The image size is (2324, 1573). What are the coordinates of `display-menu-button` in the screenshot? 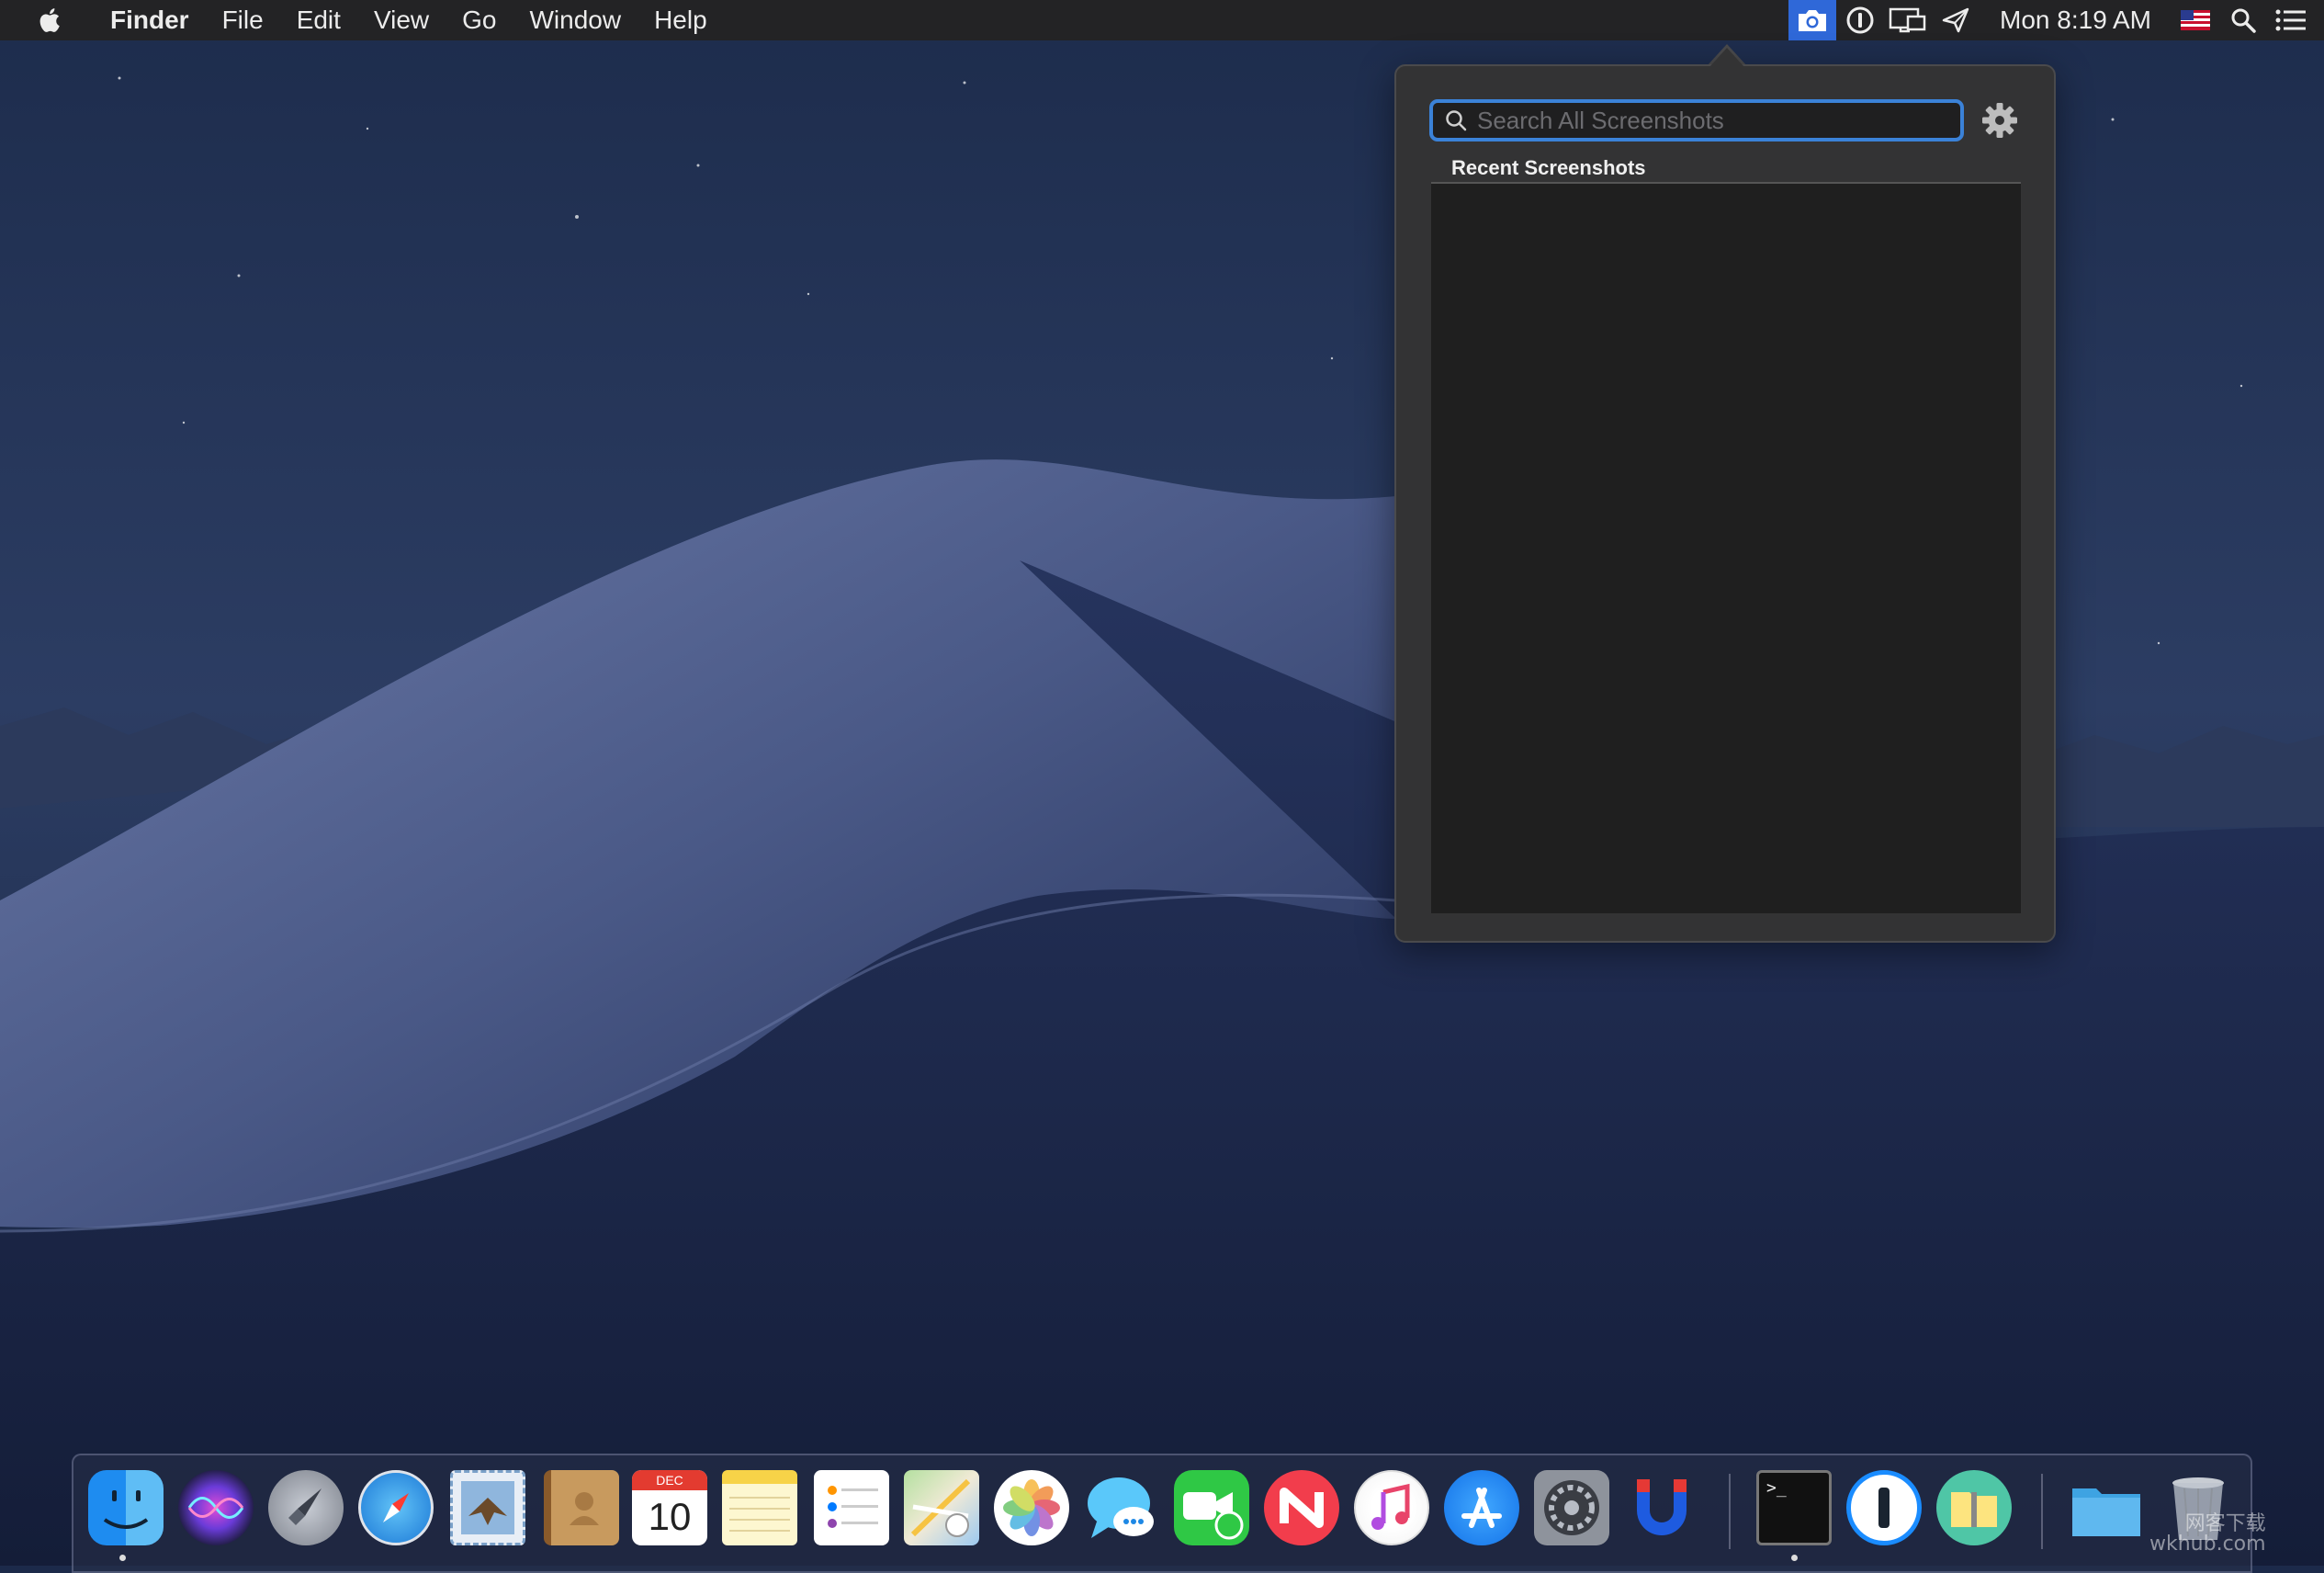 It's located at (1908, 20).